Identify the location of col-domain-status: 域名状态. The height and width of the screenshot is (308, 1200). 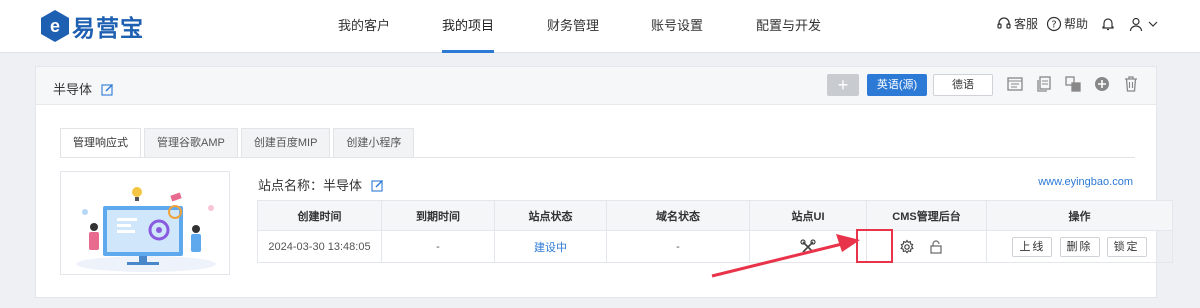
(678, 215).